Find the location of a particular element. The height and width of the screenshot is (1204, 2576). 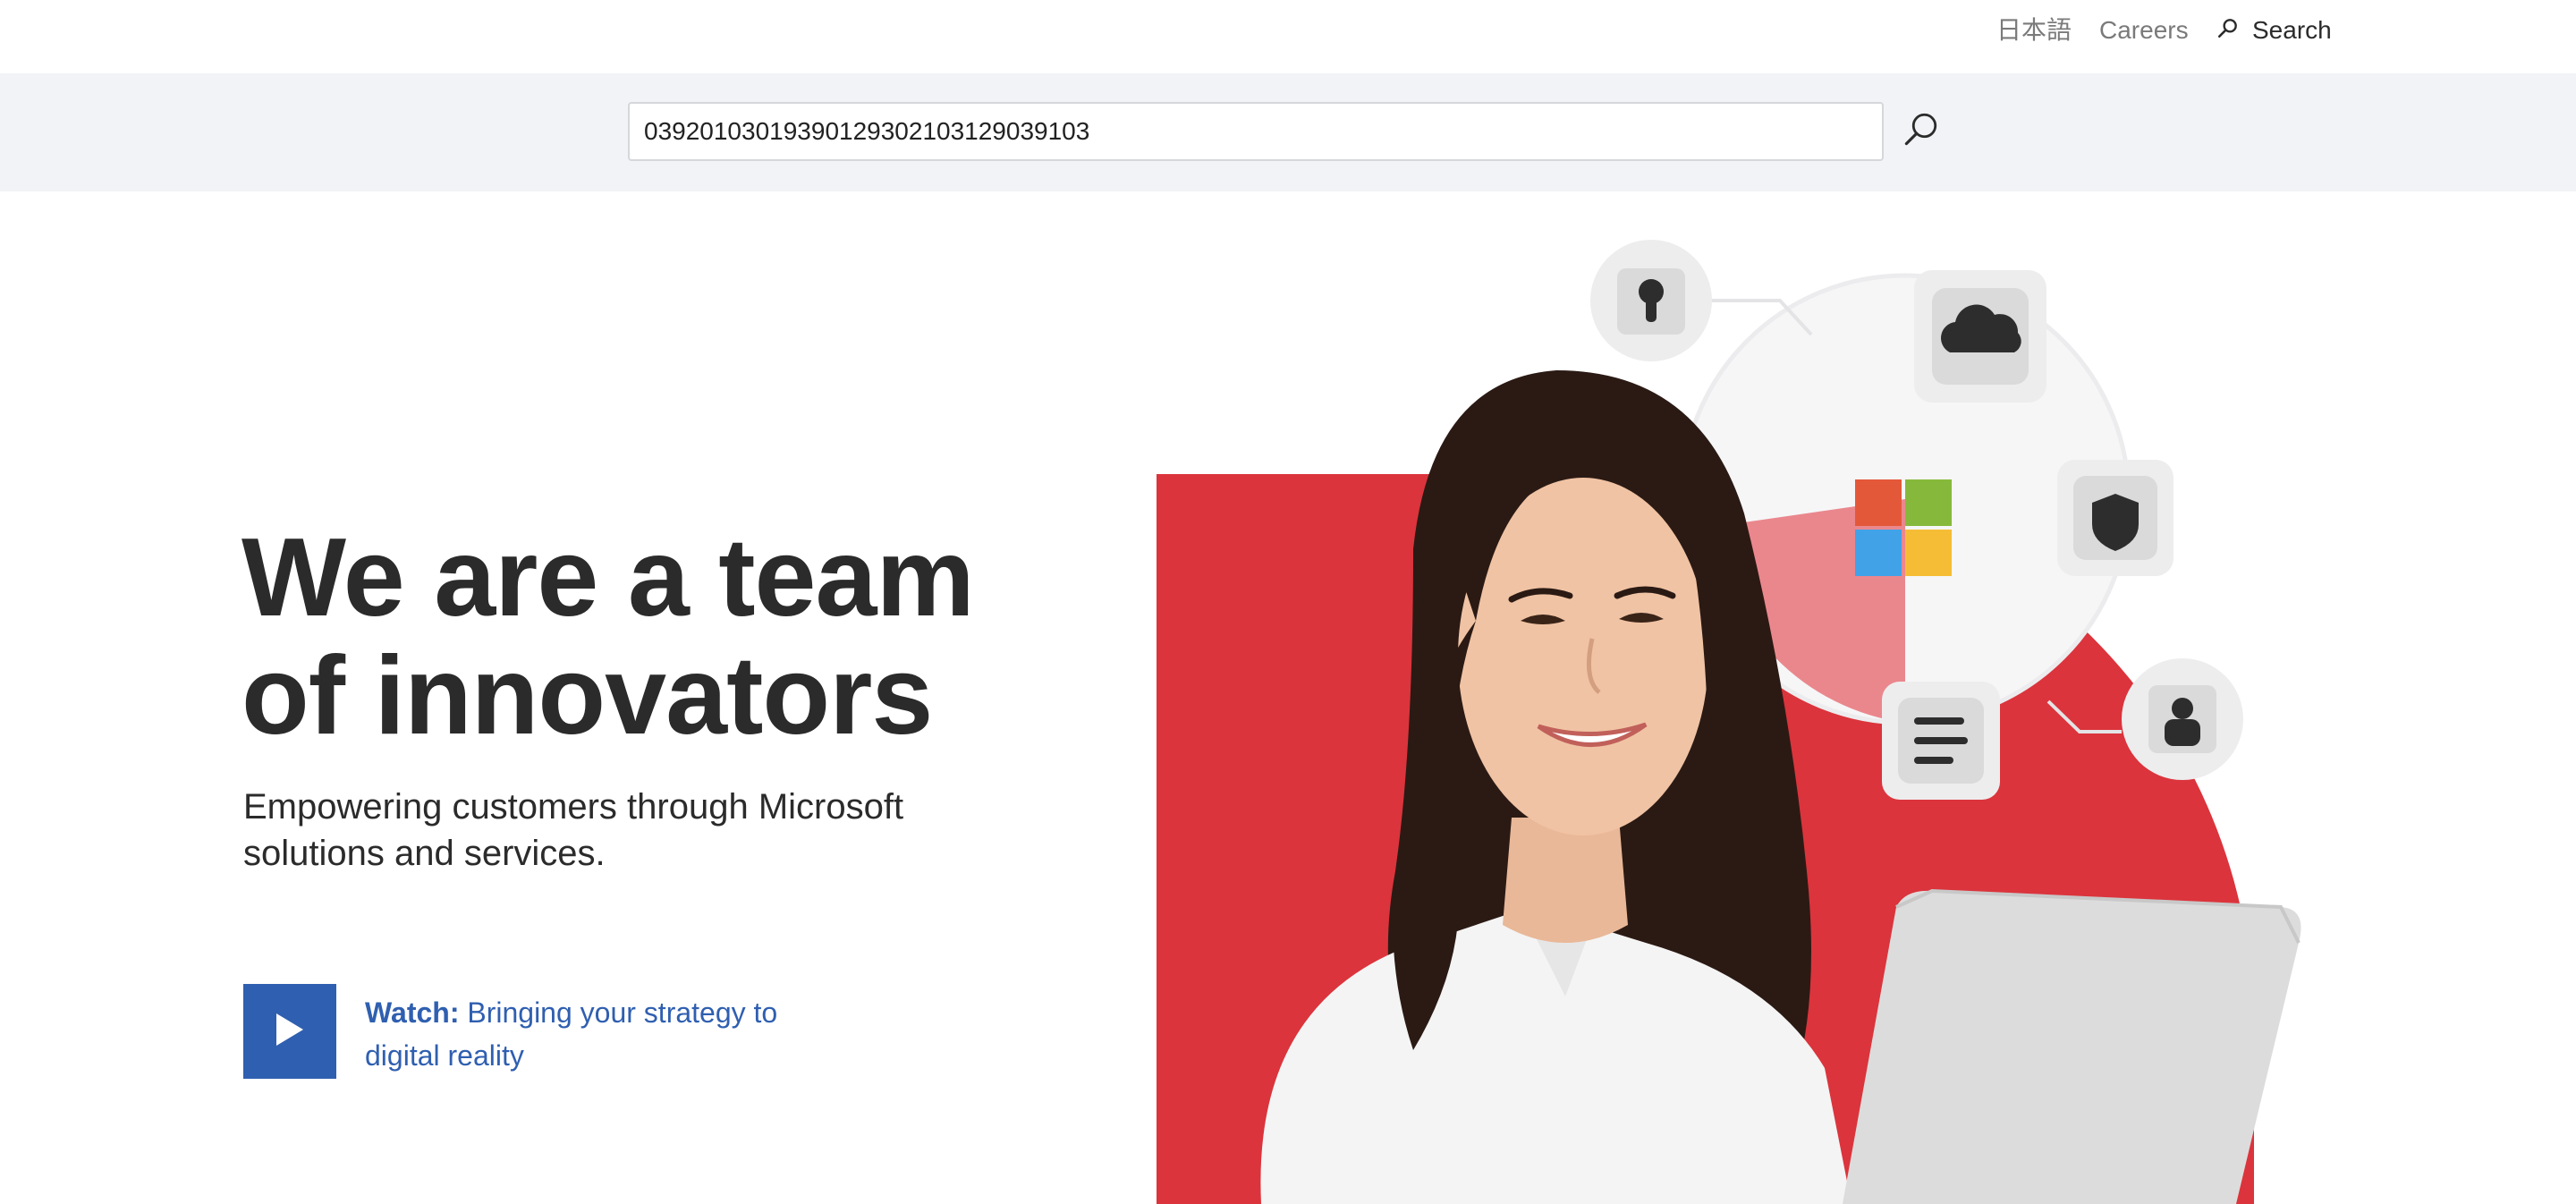

headline-line-1: We are a team is located at coordinates (608, 578).